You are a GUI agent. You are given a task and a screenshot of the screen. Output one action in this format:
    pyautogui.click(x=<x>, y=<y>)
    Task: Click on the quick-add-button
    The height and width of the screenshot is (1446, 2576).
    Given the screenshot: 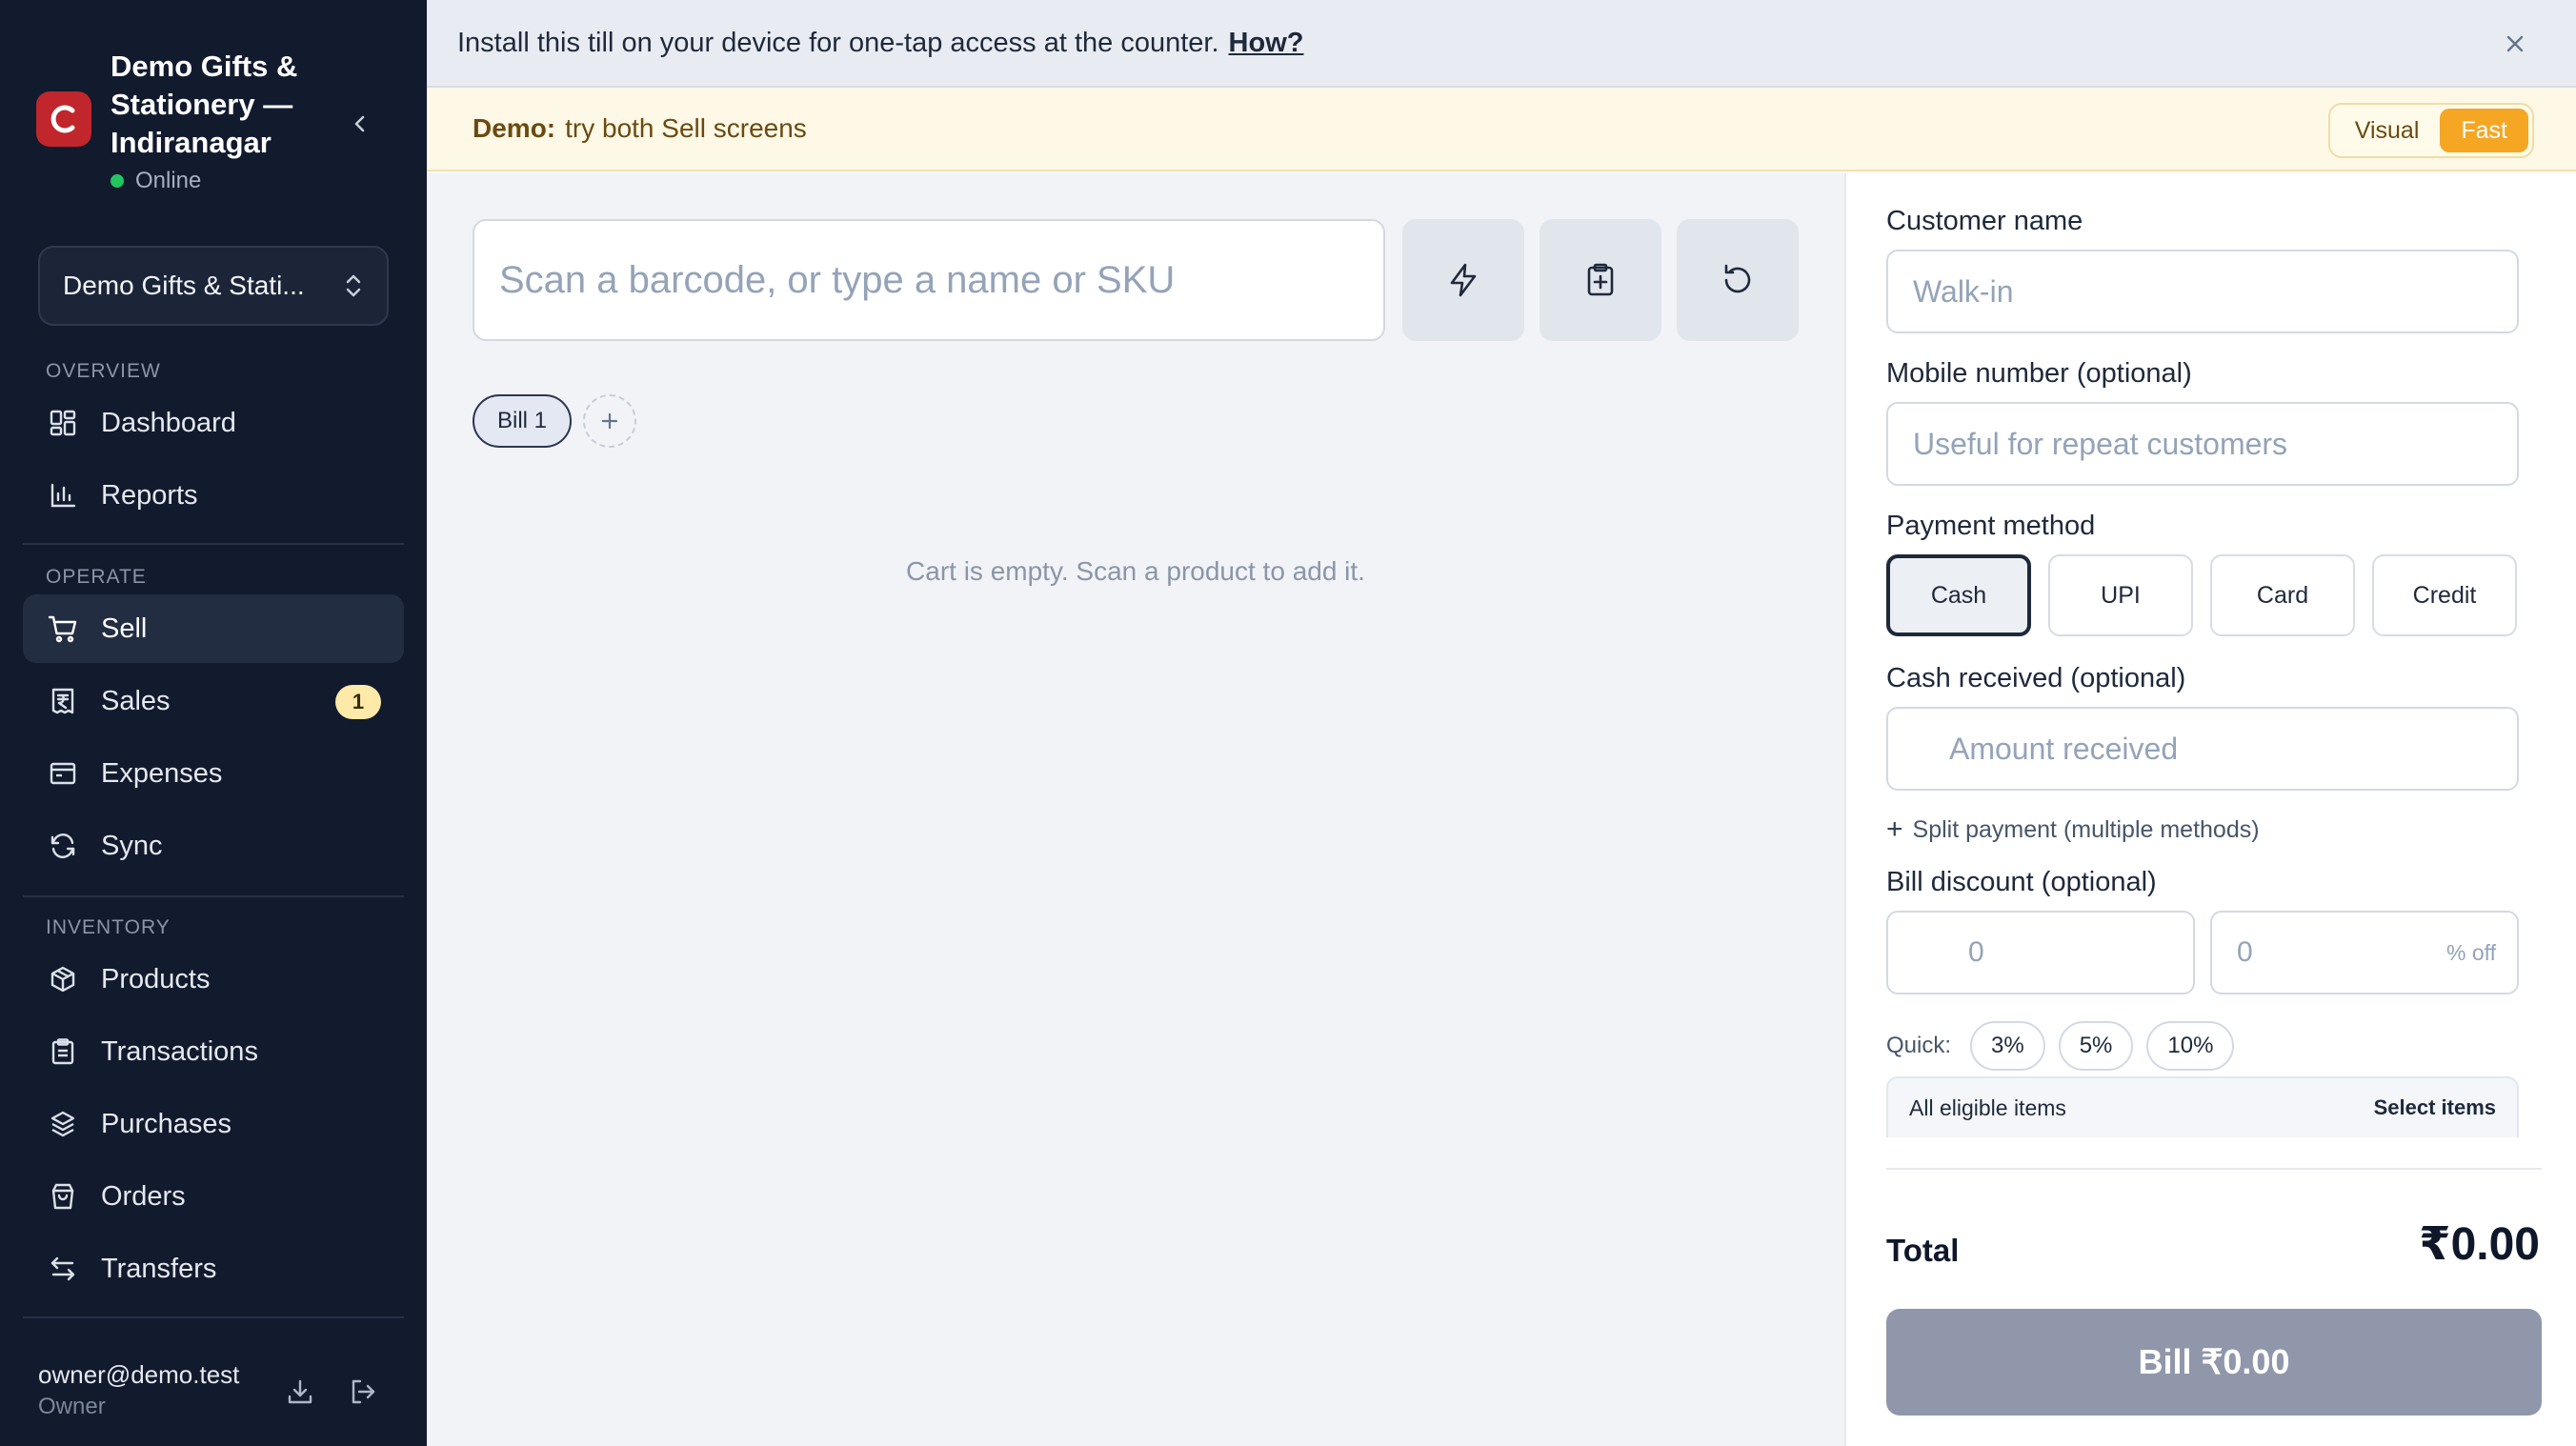 What is the action you would take?
    pyautogui.click(x=1463, y=280)
    